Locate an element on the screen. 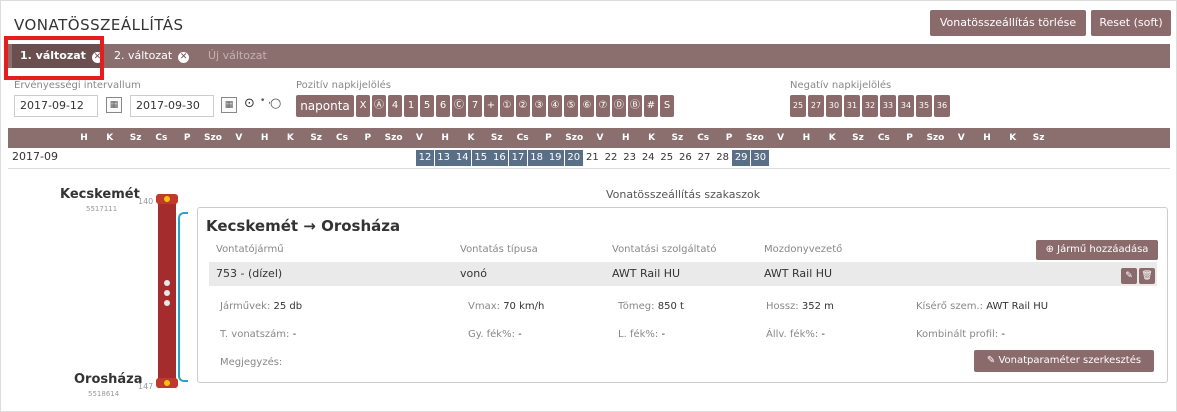  edit-icon: ✎ is located at coordinates (1129, 276).